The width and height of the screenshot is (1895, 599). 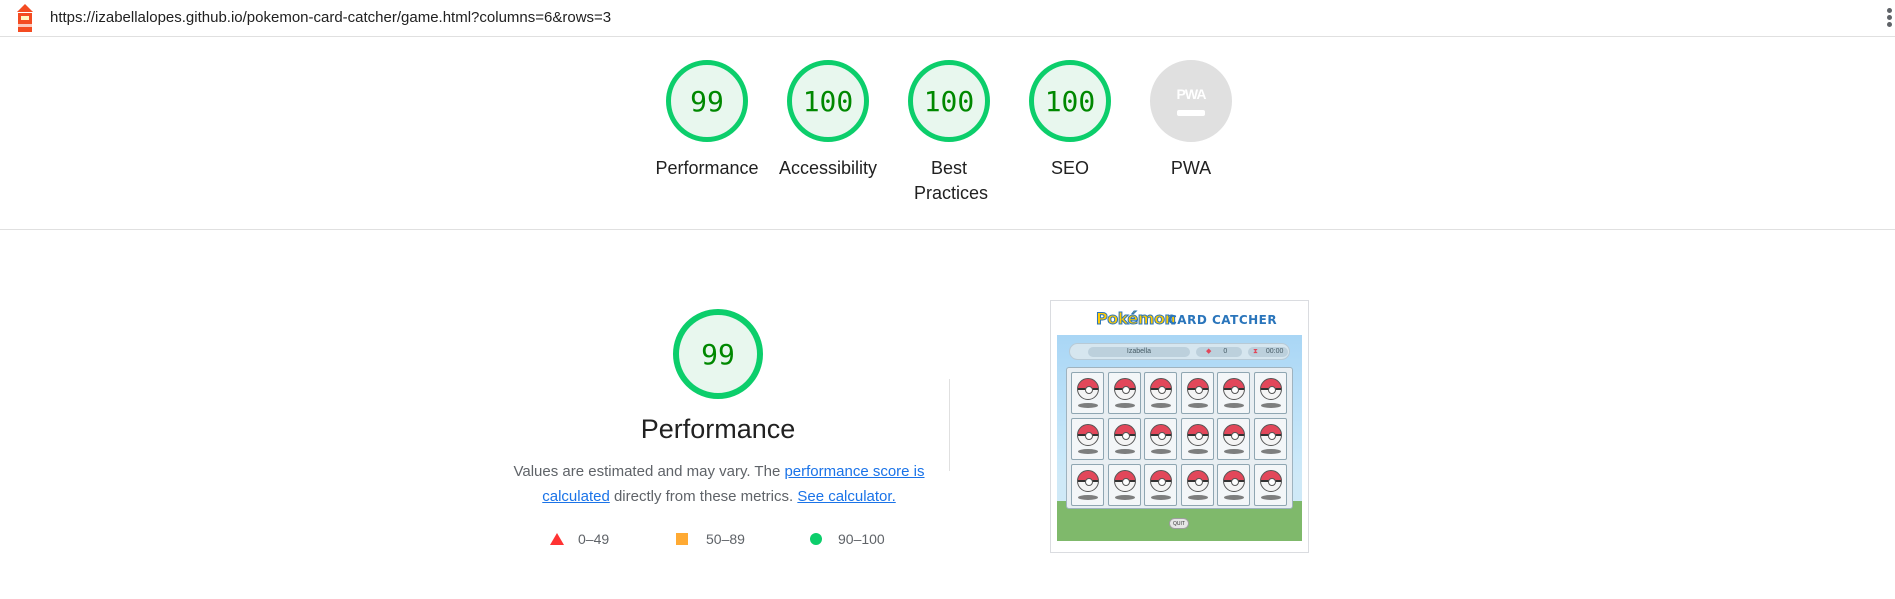 I want to click on gauge-accessibility: 100 Accessibility, so click(x=828, y=120).